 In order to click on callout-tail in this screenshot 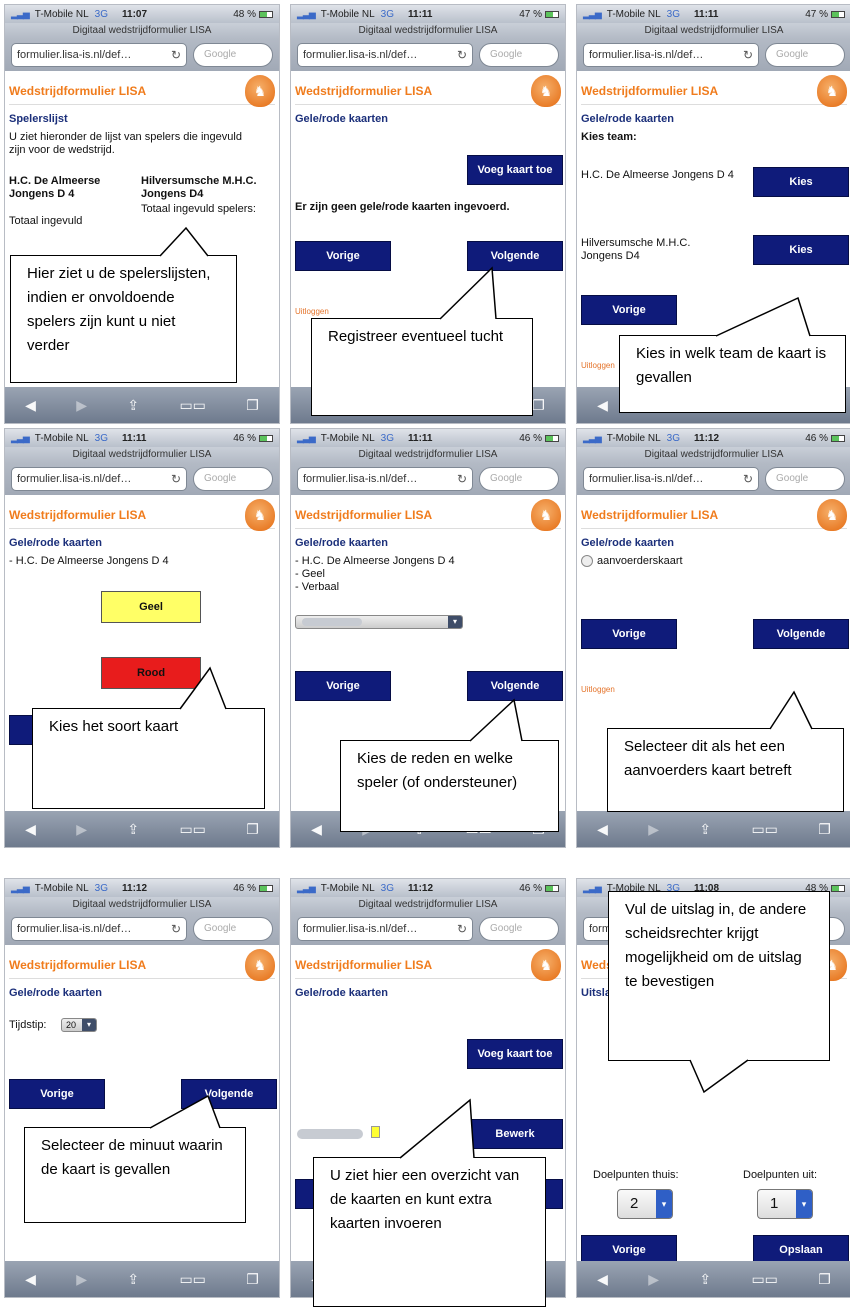, I will do `click(719, 1076)`.